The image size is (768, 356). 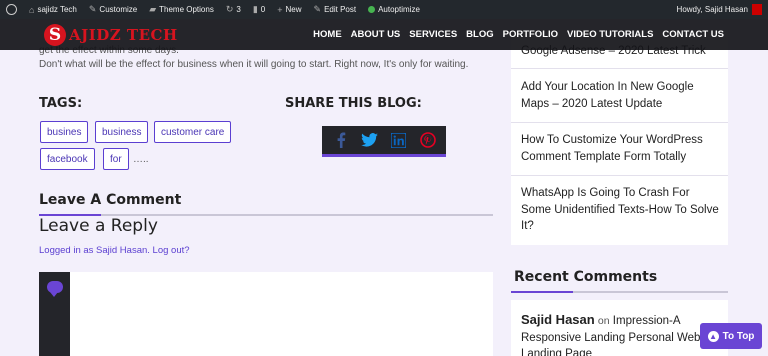 What do you see at coordinates (123, 34) in the screenshot?
I see `logo-text: AJIDZ TECH` at bounding box center [123, 34].